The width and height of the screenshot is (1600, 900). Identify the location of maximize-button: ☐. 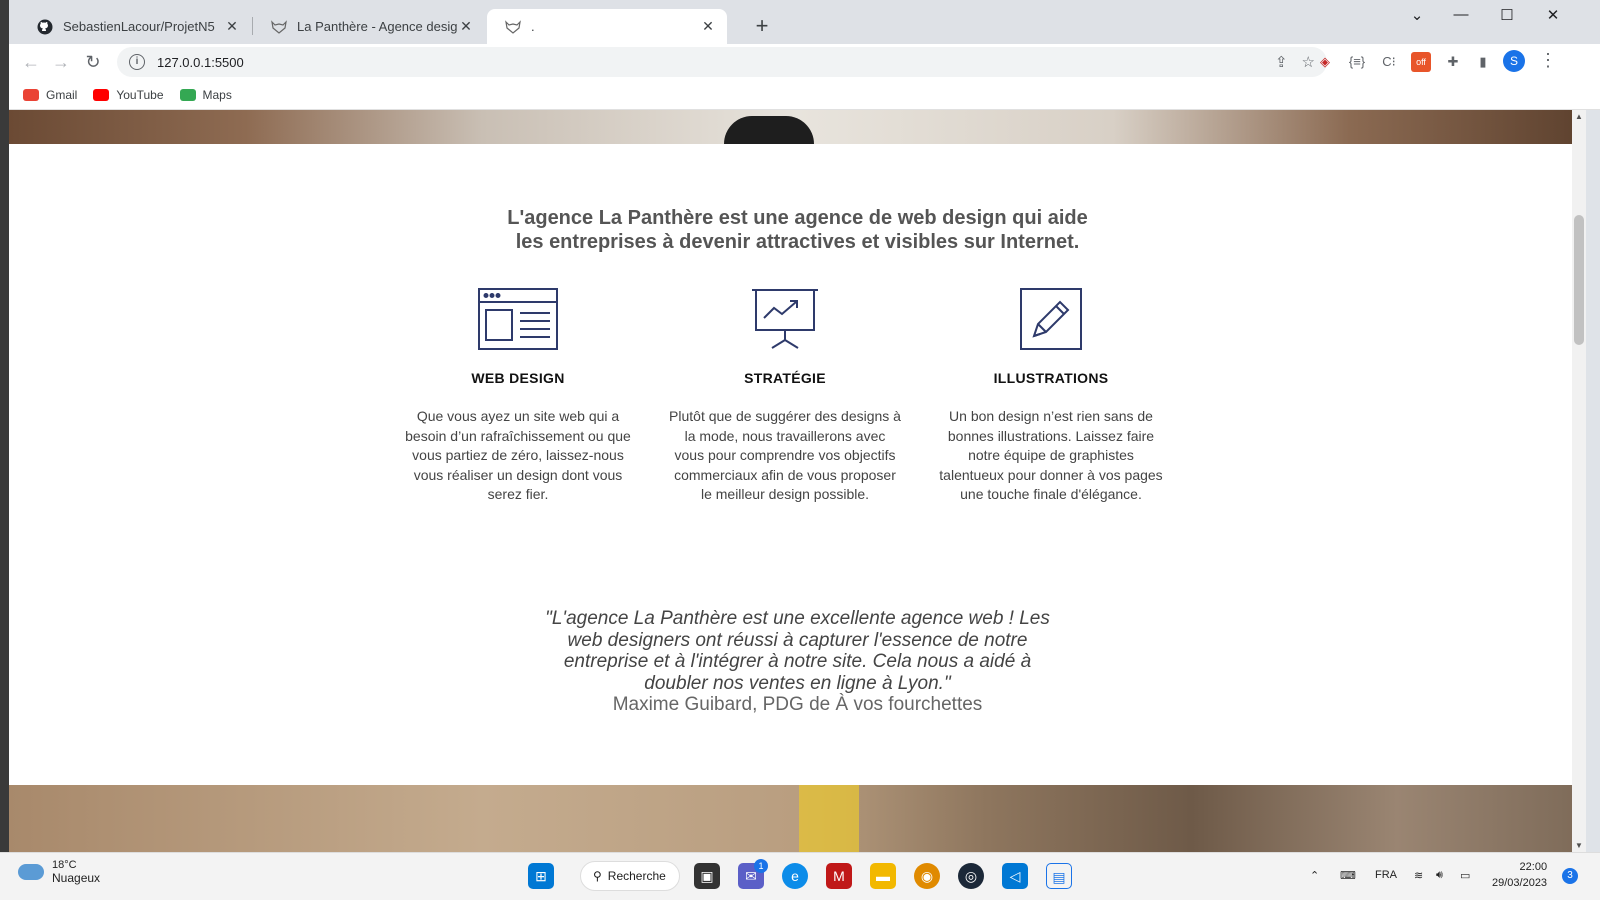
(1507, 15).